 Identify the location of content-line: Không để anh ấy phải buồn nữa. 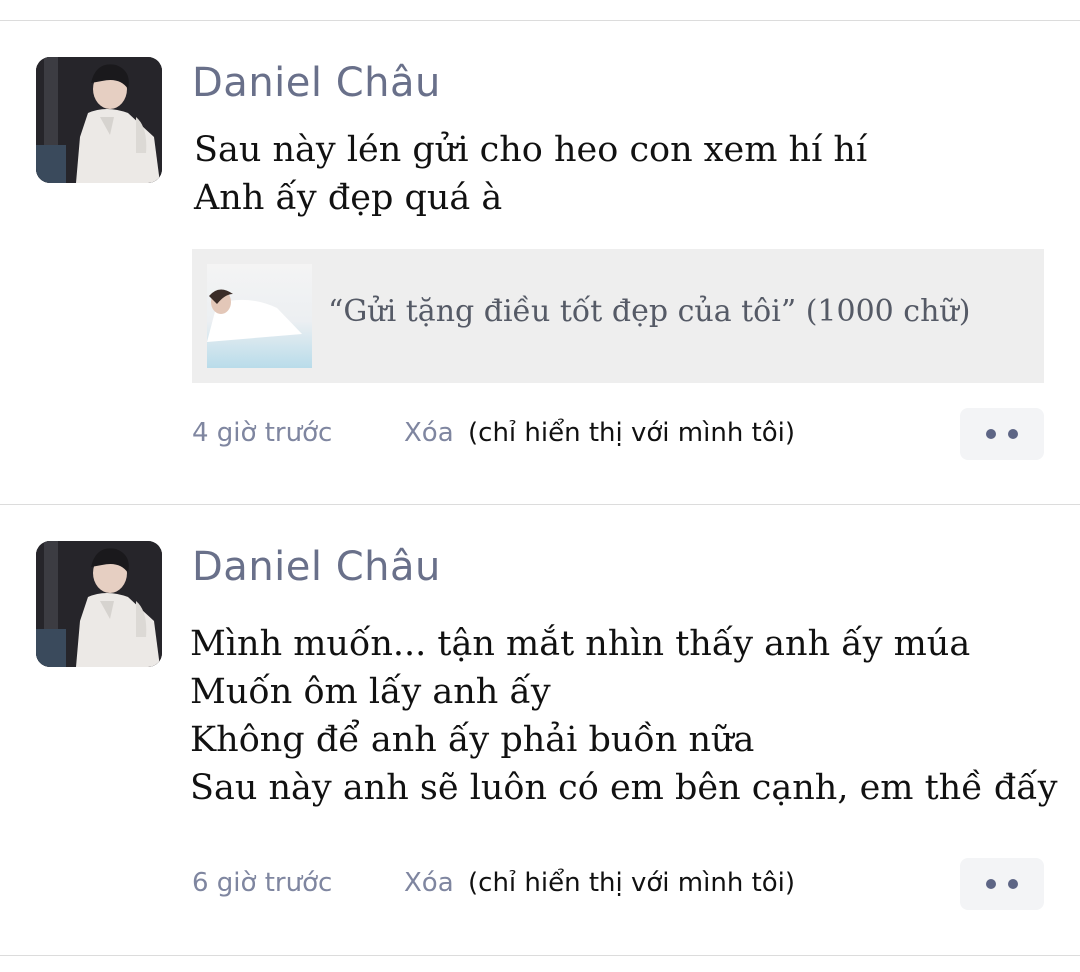
(472, 740).